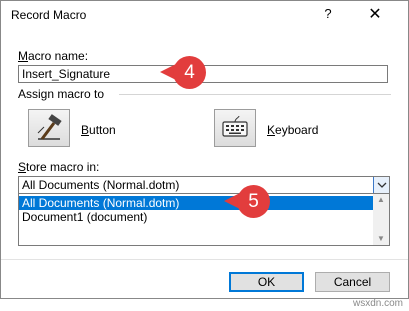 The image size is (409, 311). Describe the element at coordinates (61, 94) in the screenshot. I see `assign-macro-label: Assign macro to` at that location.